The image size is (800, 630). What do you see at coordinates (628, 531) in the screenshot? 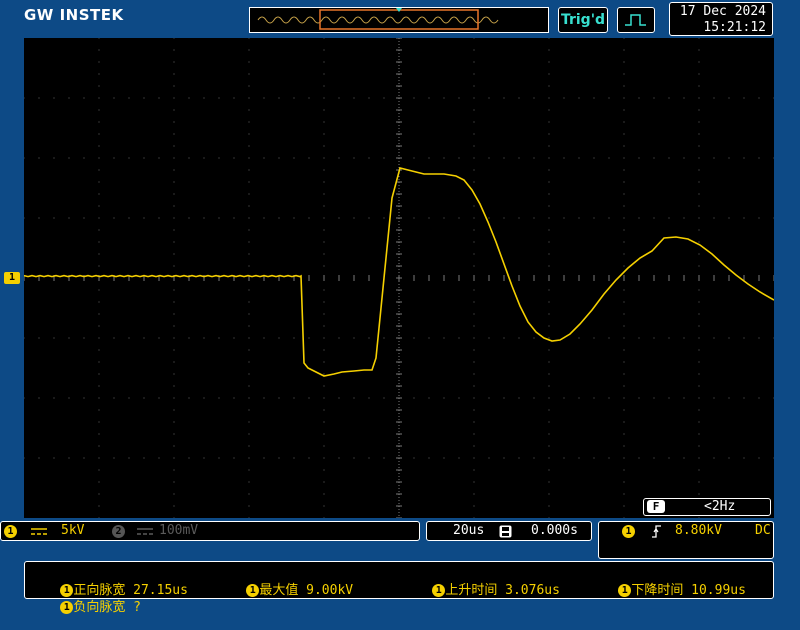
I see `trigger-source-badge: 1` at bounding box center [628, 531].